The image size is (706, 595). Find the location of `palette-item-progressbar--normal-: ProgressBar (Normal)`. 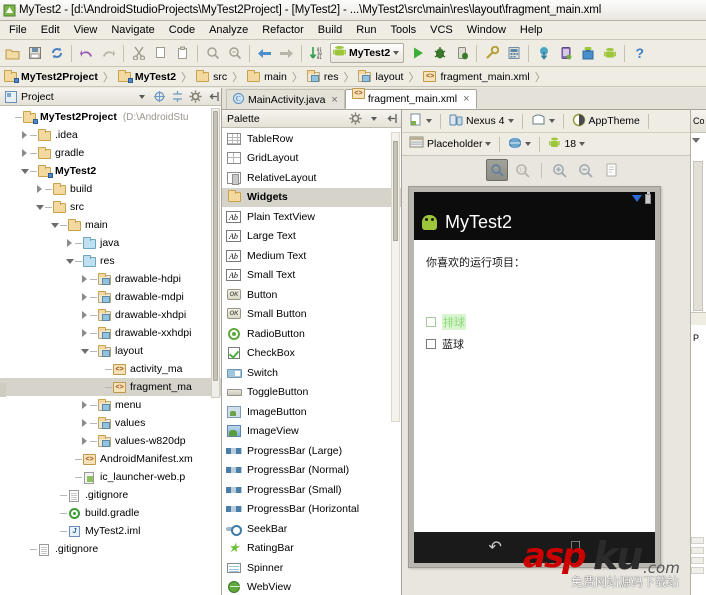

palette-item-progressbar--normal-: ProgressBar (Normal) is located at coordinates (311, 471).